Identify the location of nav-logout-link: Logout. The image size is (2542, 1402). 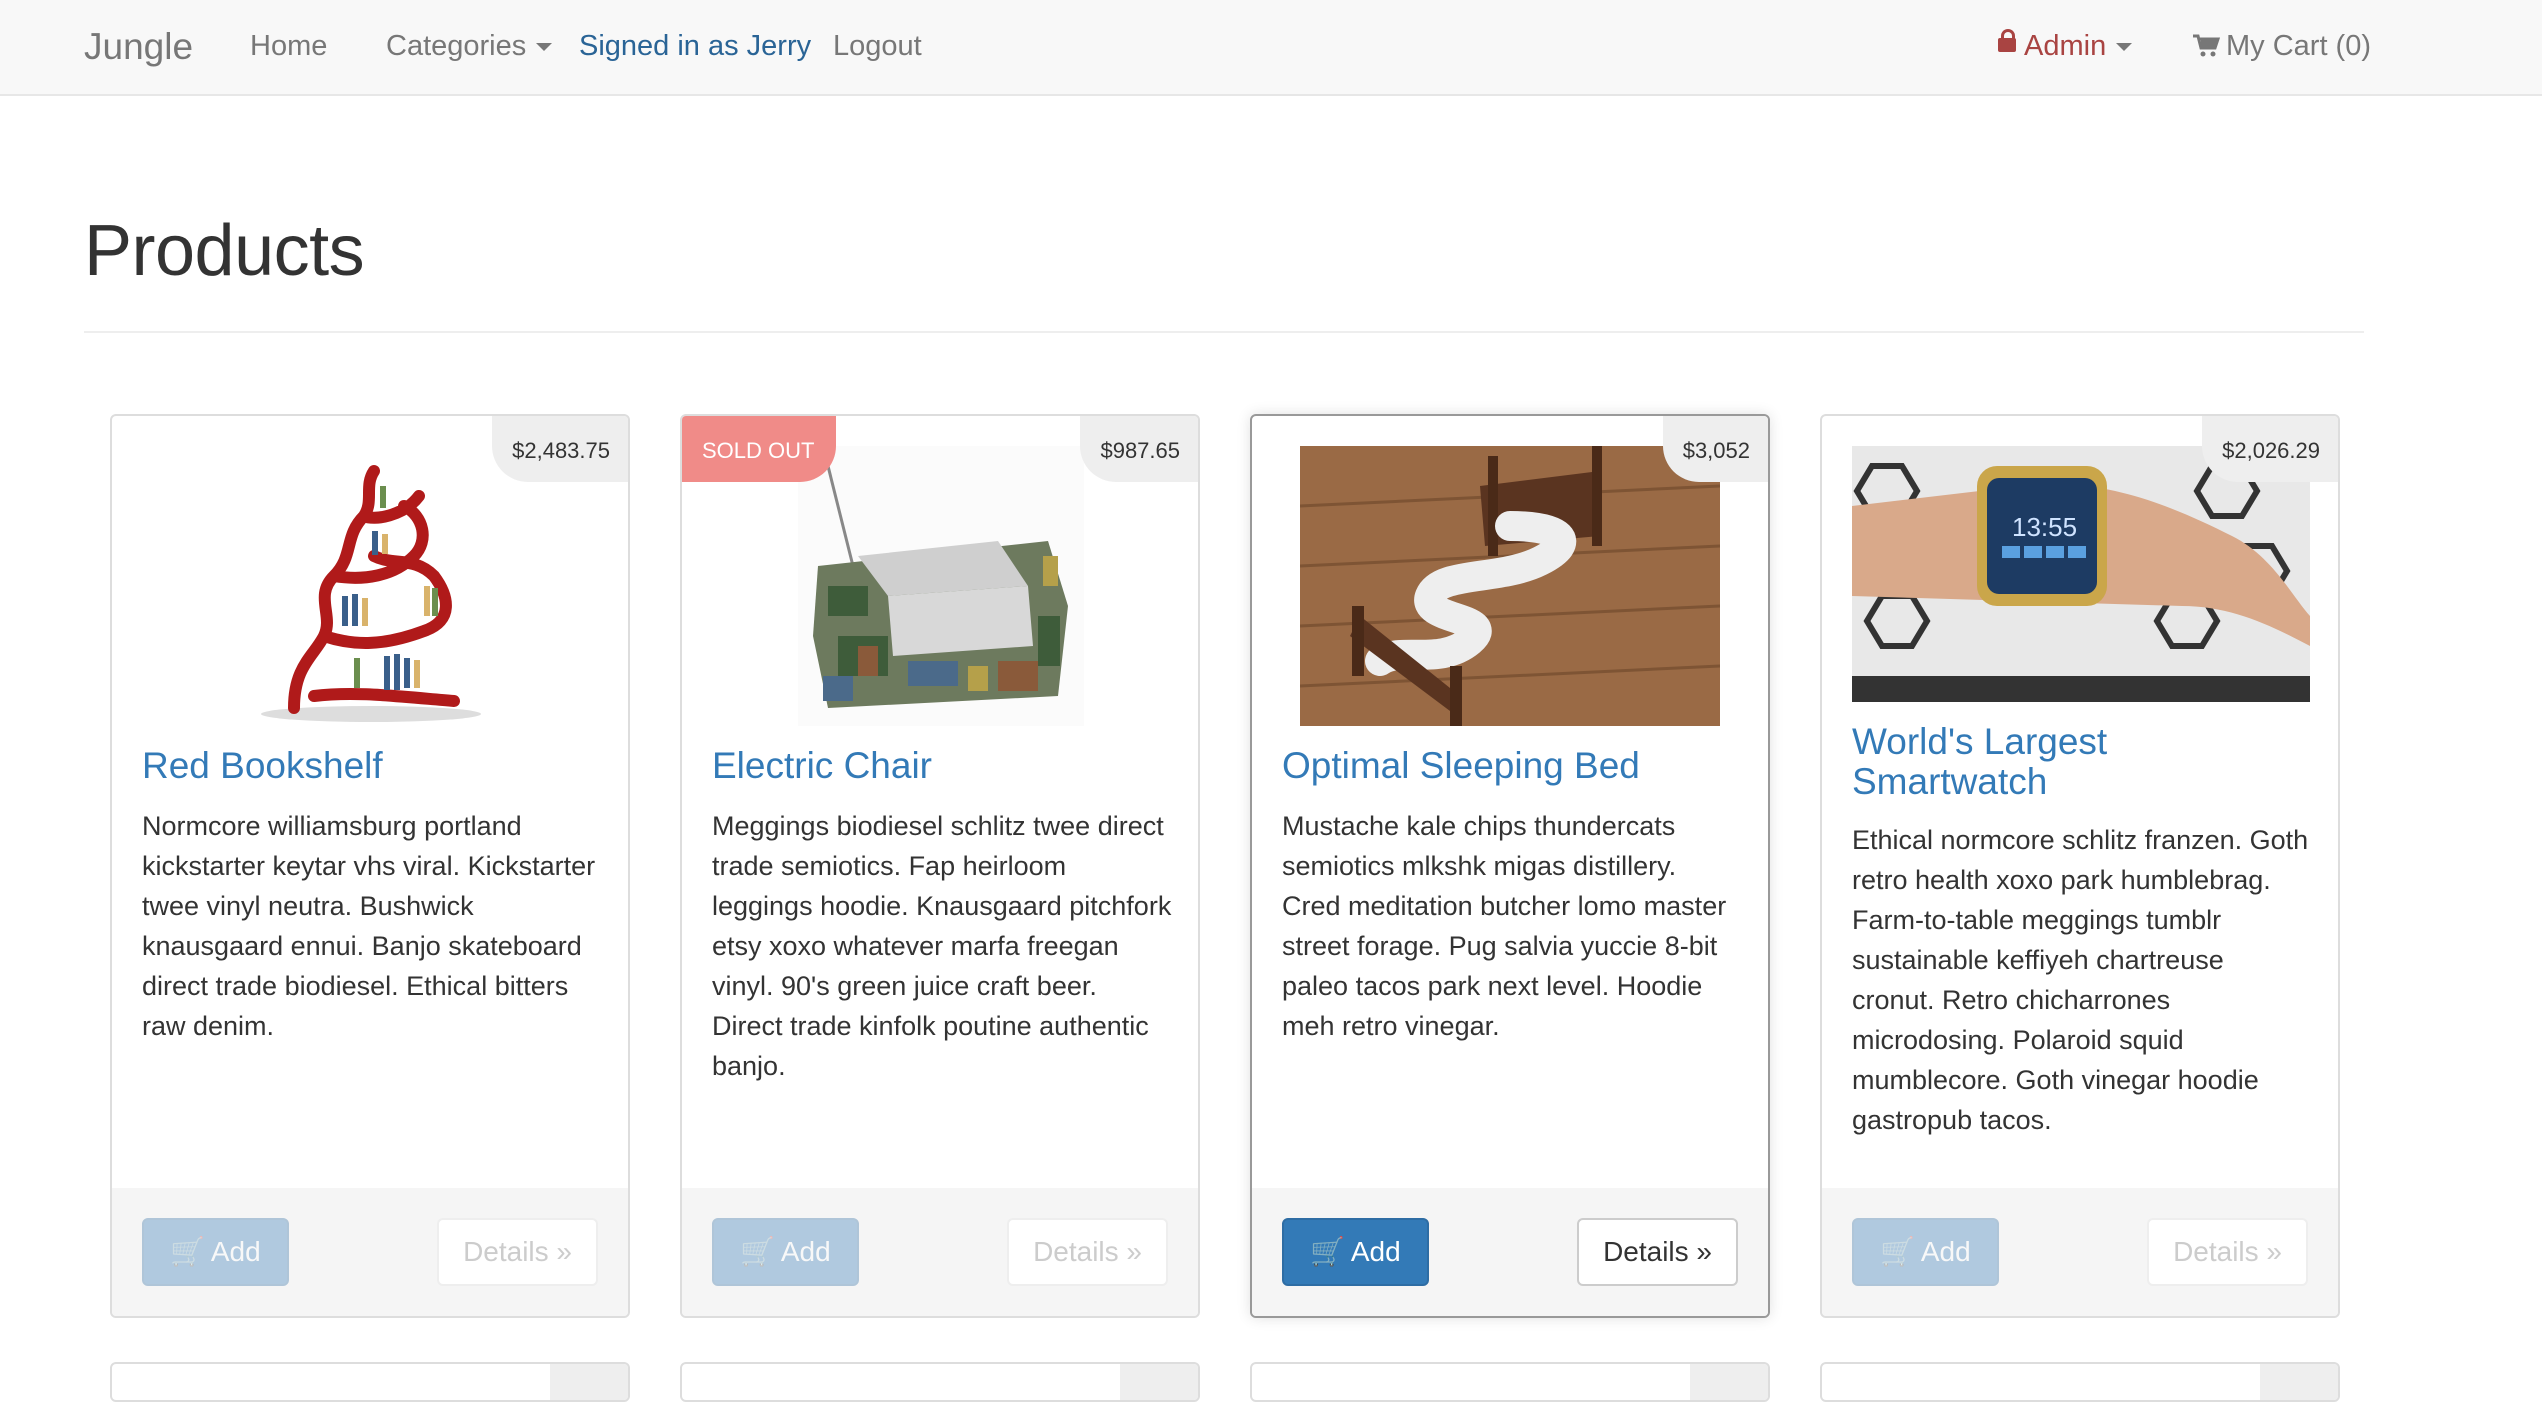
(877, 46).